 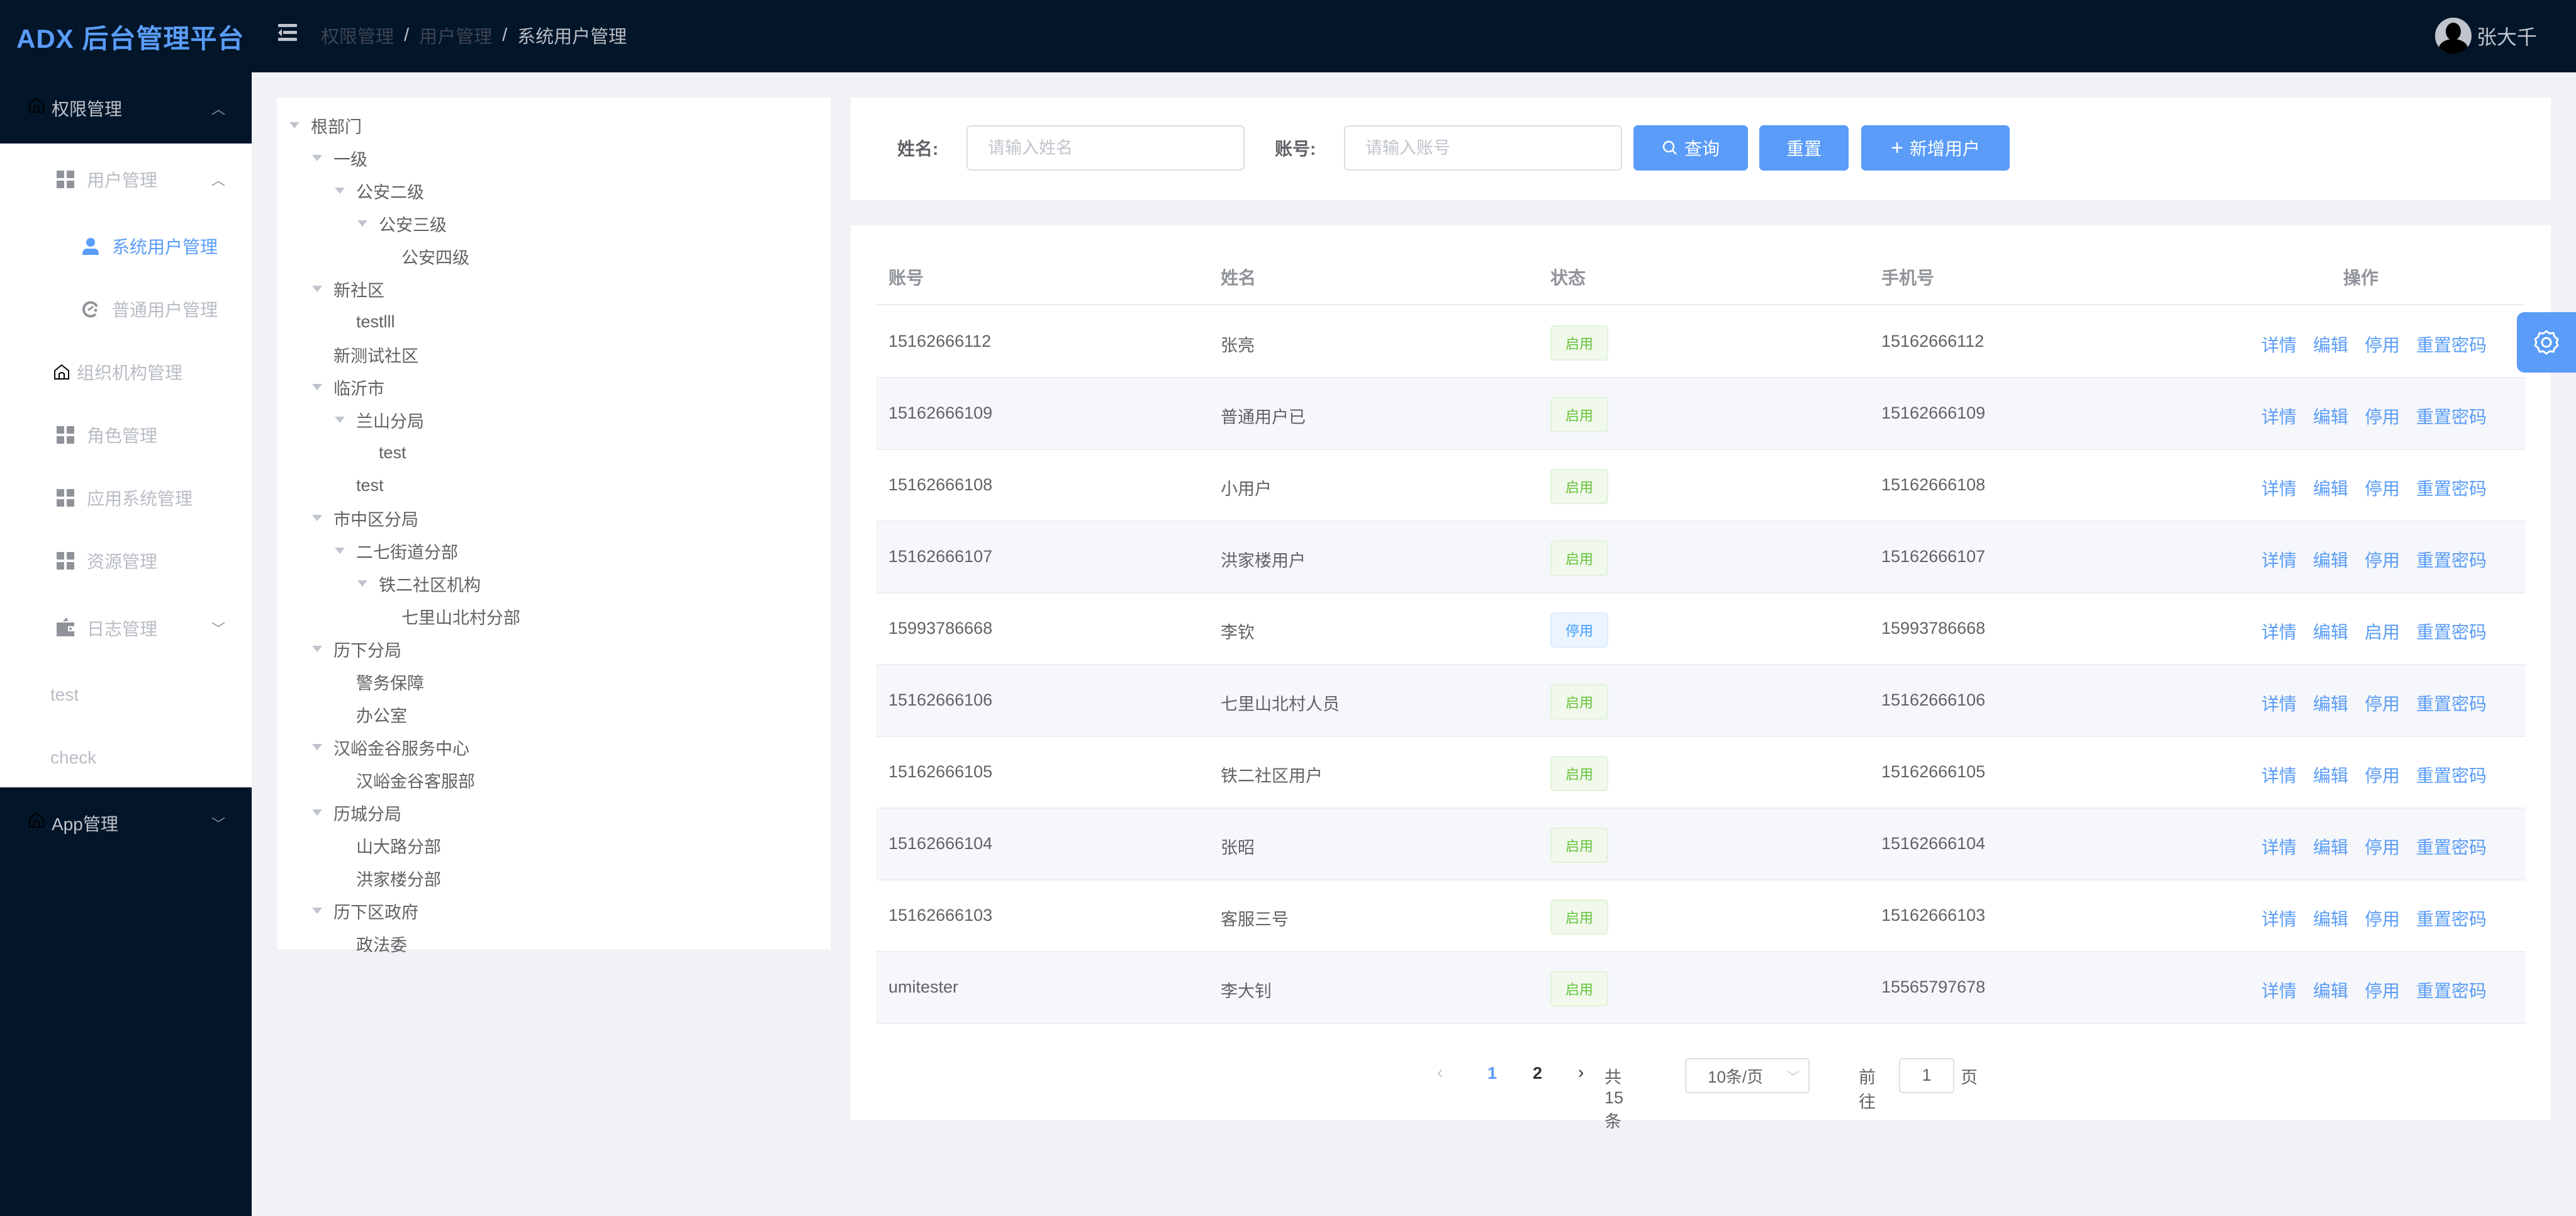 What do you see at coordinates (1581, 1072) in the screenshot?
I see `next-page-icon: ›` at bounding box center [1581, 1072].